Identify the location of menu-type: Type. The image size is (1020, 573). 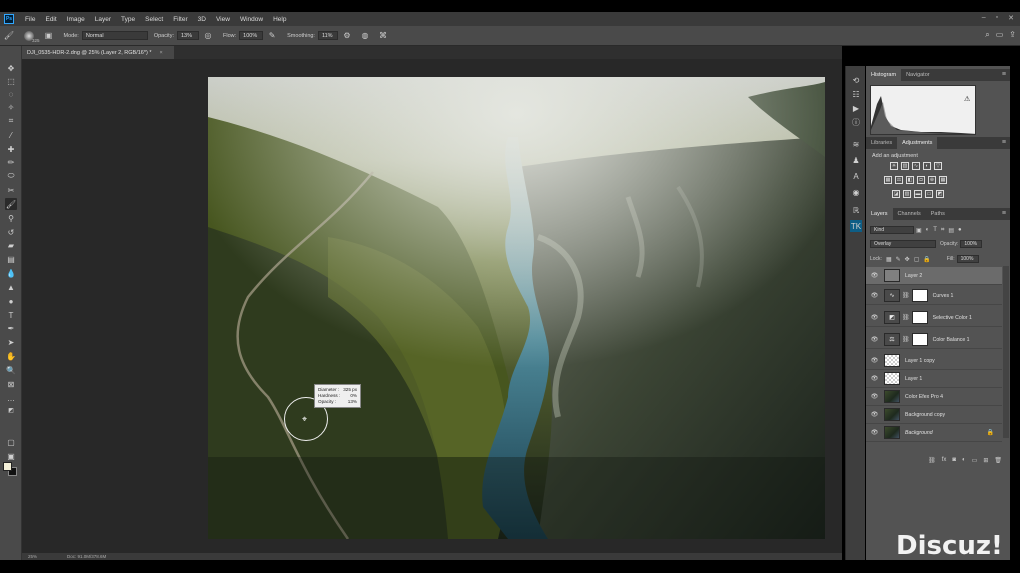
(128, 19).